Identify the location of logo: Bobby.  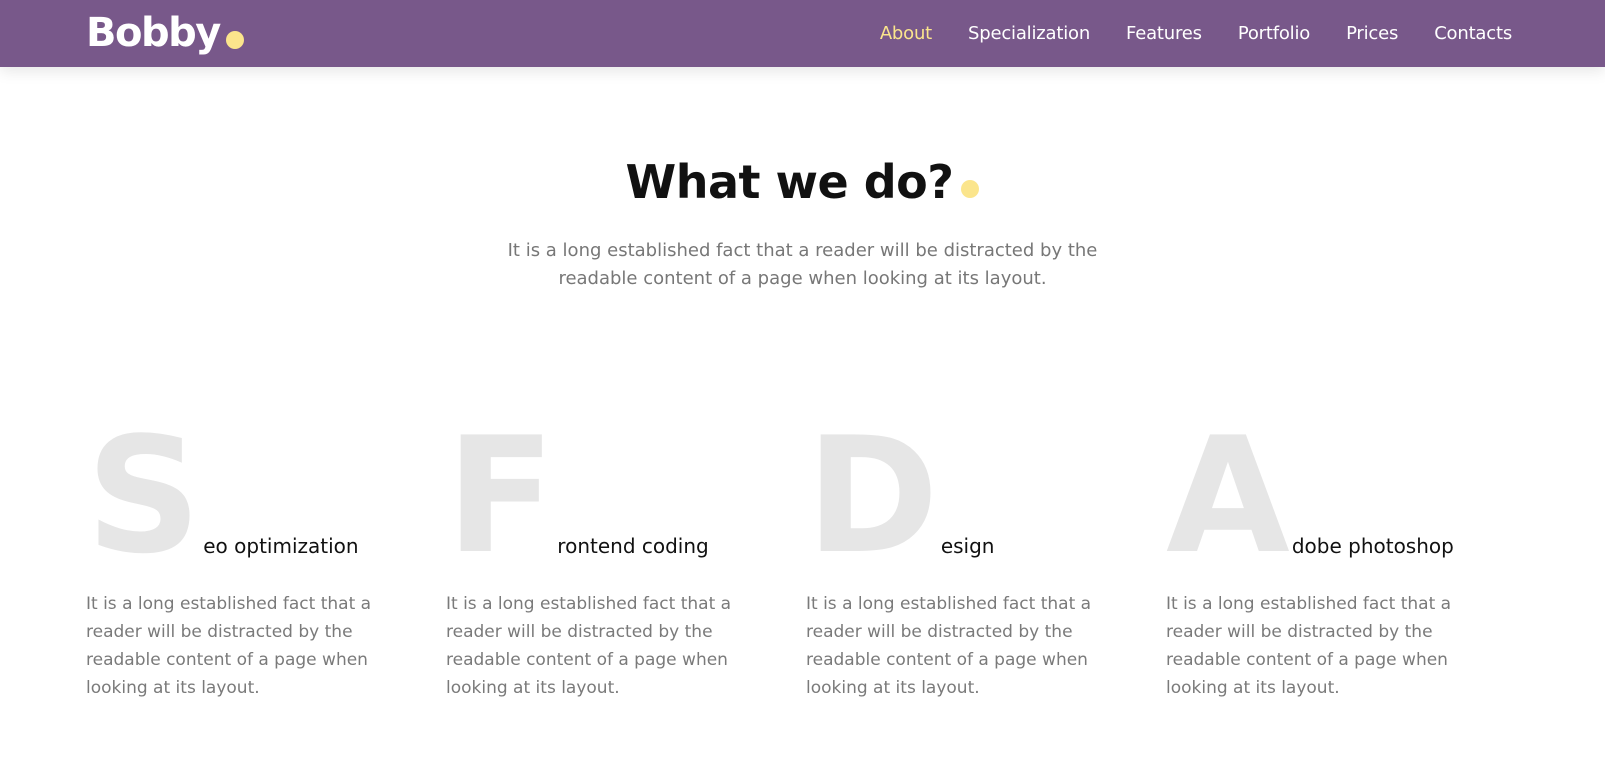
(165, 33).